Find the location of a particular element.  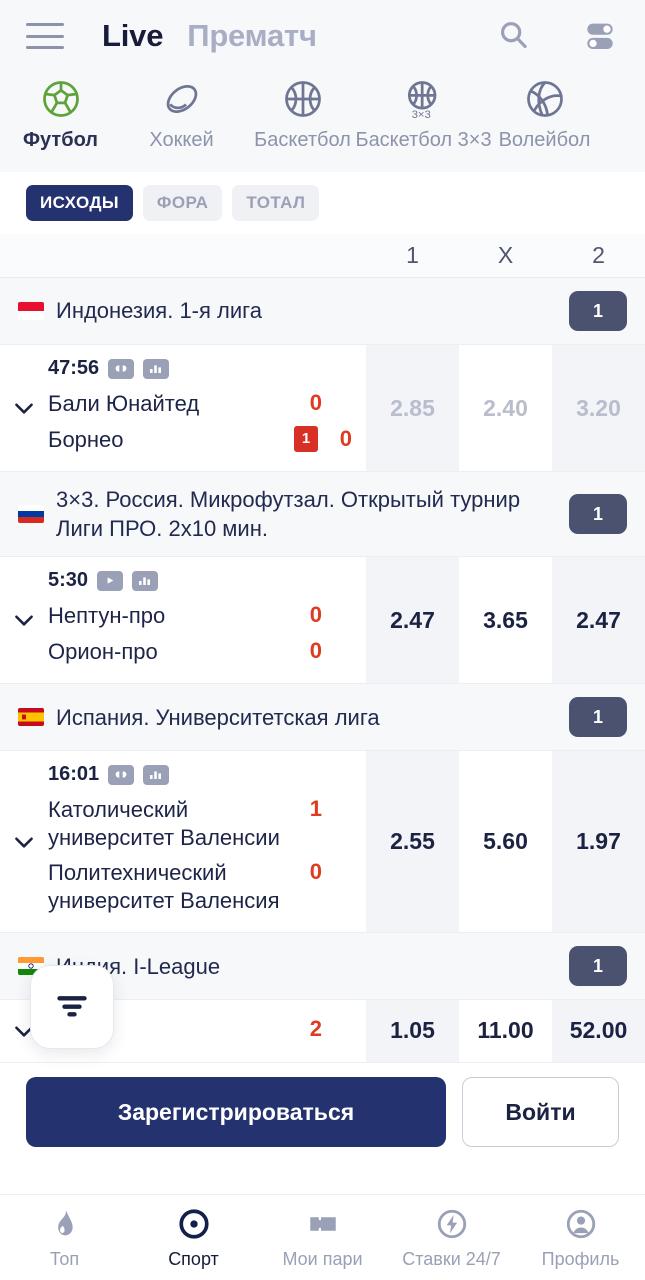

settings-toggles-icon is located at coordinates (600, 36).